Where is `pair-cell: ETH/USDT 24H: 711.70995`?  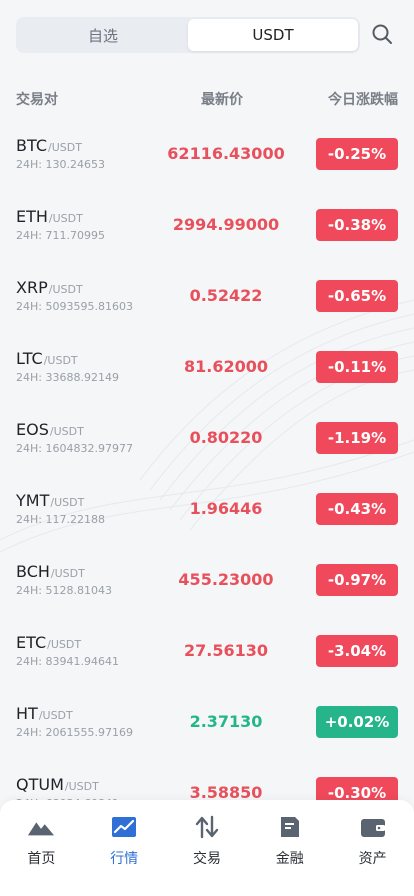 pair-cell: ETH/USDT 24H: 711.70995 is located at coordinates (86, 224).